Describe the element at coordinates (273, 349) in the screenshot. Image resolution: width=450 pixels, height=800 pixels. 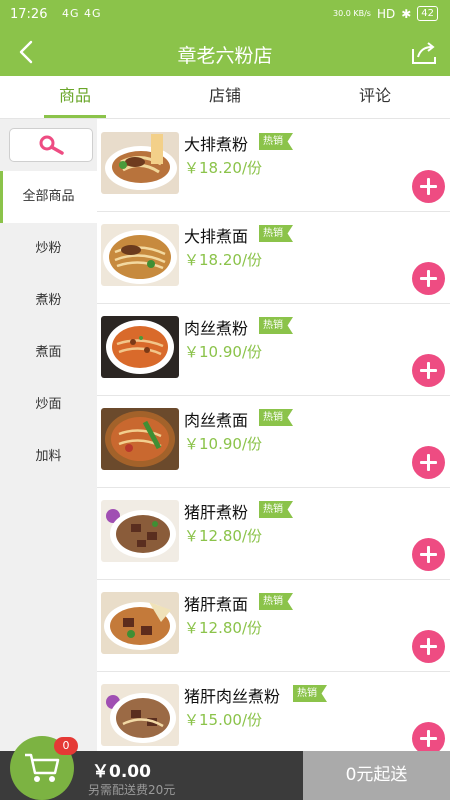
I see `product-item: 肉丝煮粉 热销 ￥10.90/份` at that location.